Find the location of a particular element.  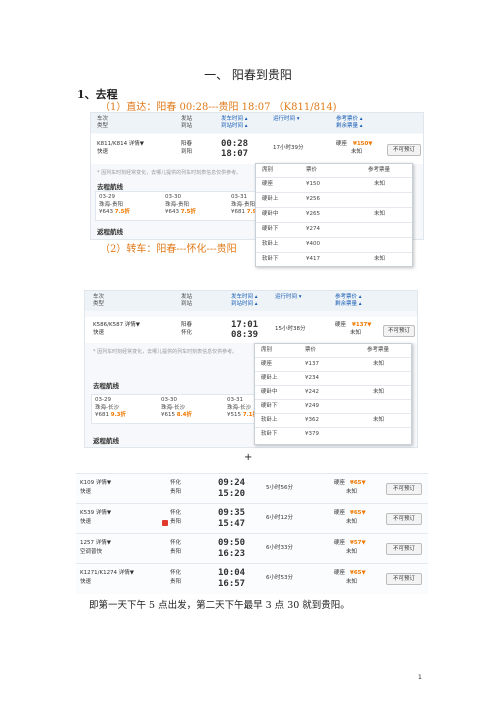

price-dropdown: ¥137▼ is located at coordinates (362, 325).